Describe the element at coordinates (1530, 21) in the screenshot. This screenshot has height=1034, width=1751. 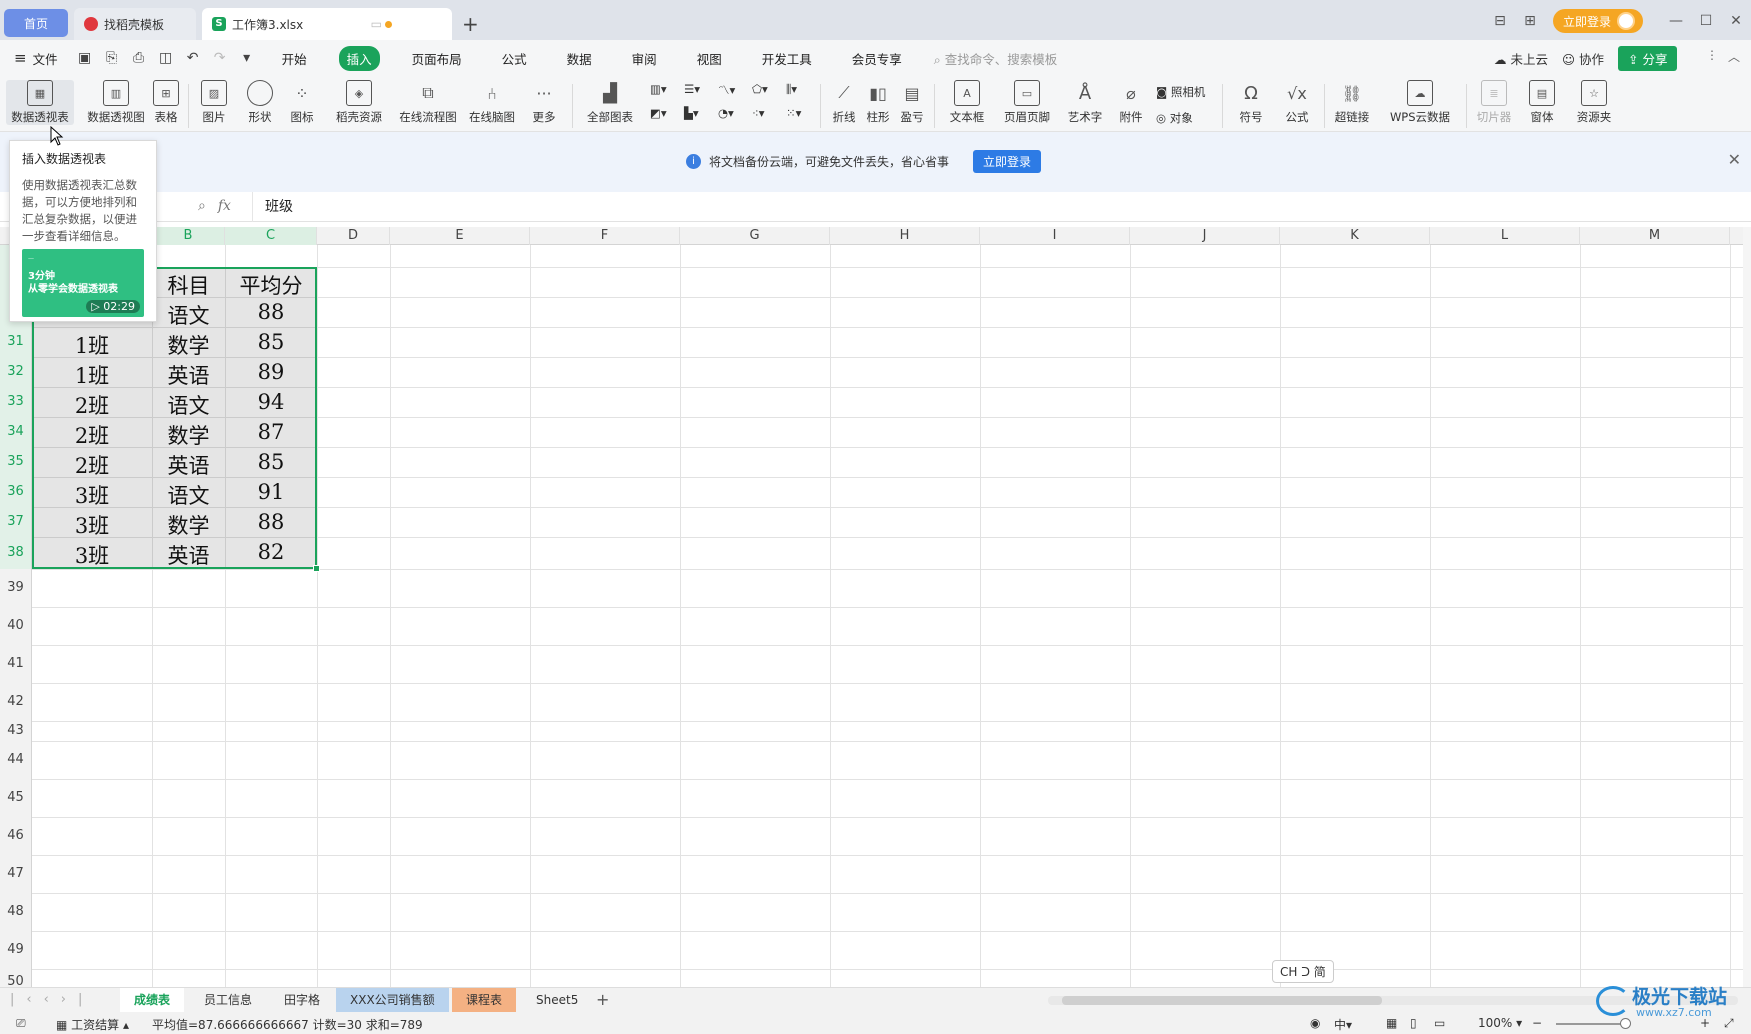
I see `apps-grid-icon: ⊞` at that location.